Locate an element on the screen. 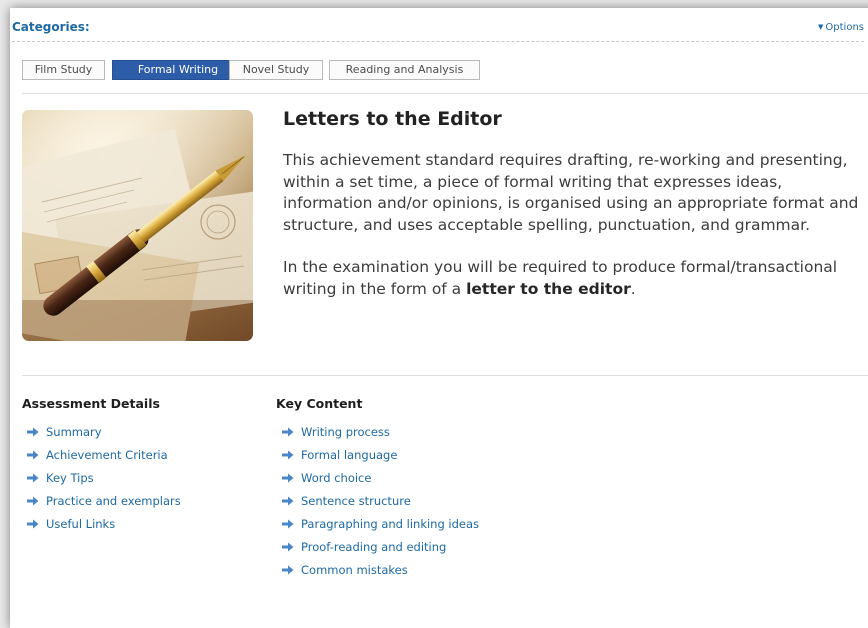 The height and width of the screenshot is (628, 868). link-word-choice: Word choice is located at coordinates (380, 478).